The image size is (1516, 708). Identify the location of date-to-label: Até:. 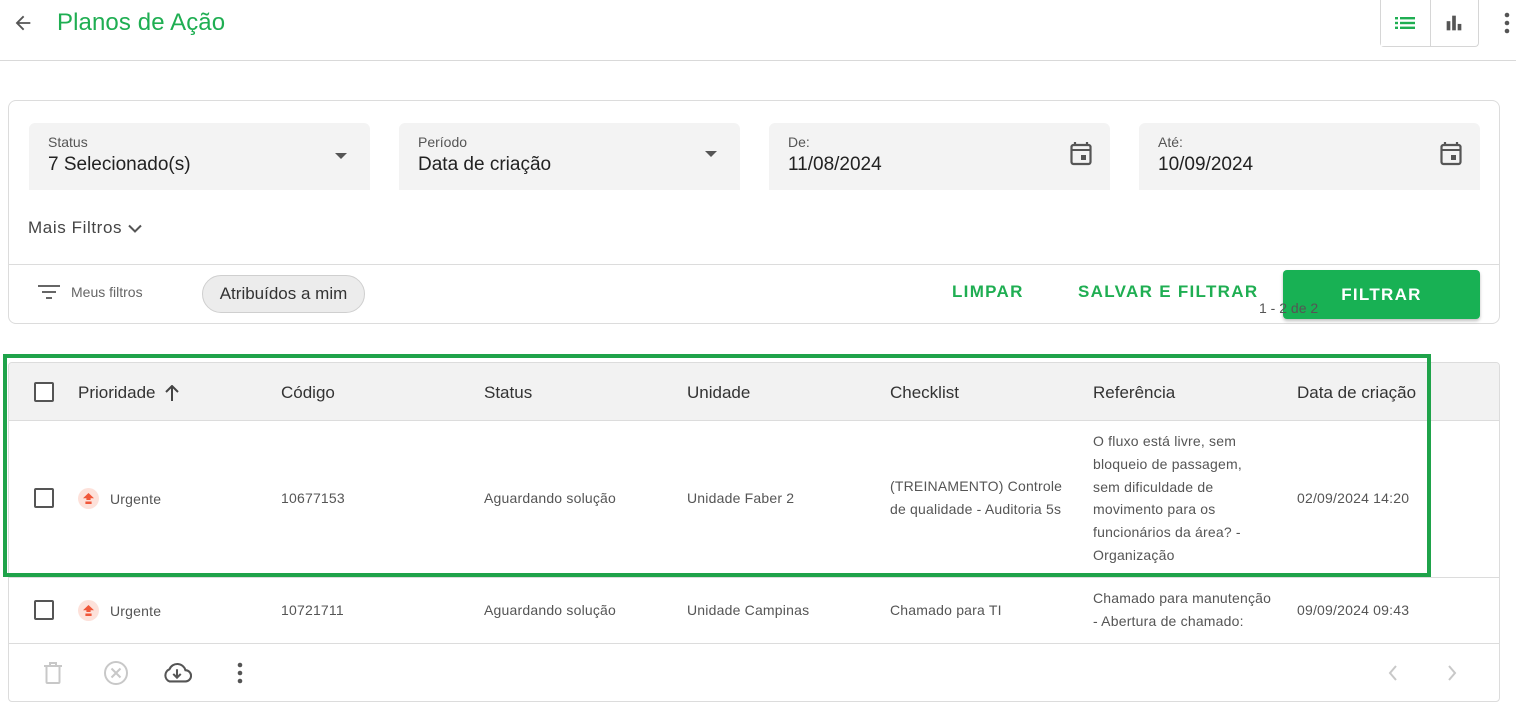
(1170, 142).